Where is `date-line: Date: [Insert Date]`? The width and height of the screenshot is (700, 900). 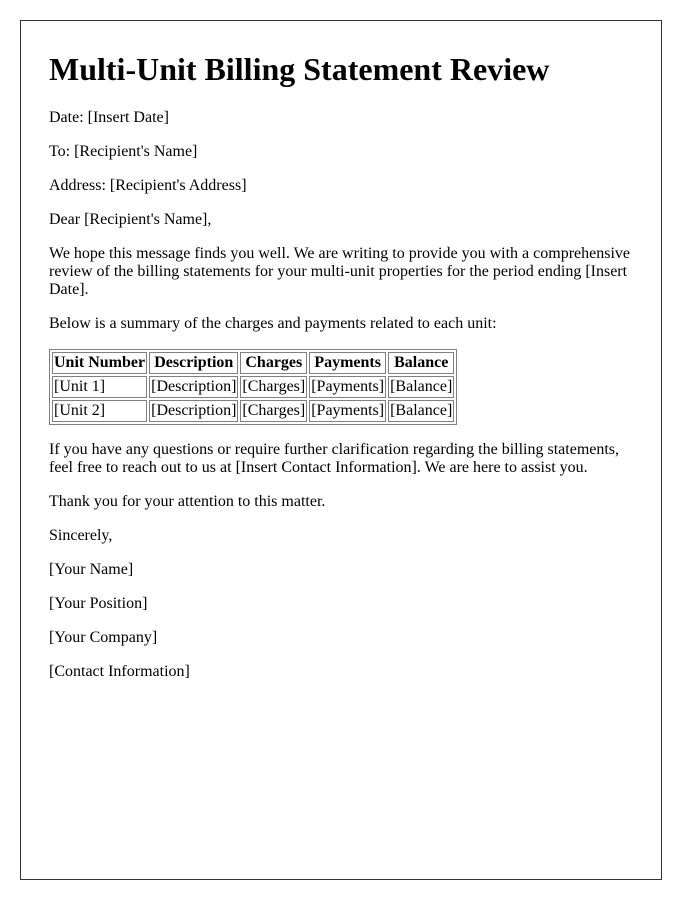 date-line: Date: [Insert Date] is located at coordinates (109, 117).